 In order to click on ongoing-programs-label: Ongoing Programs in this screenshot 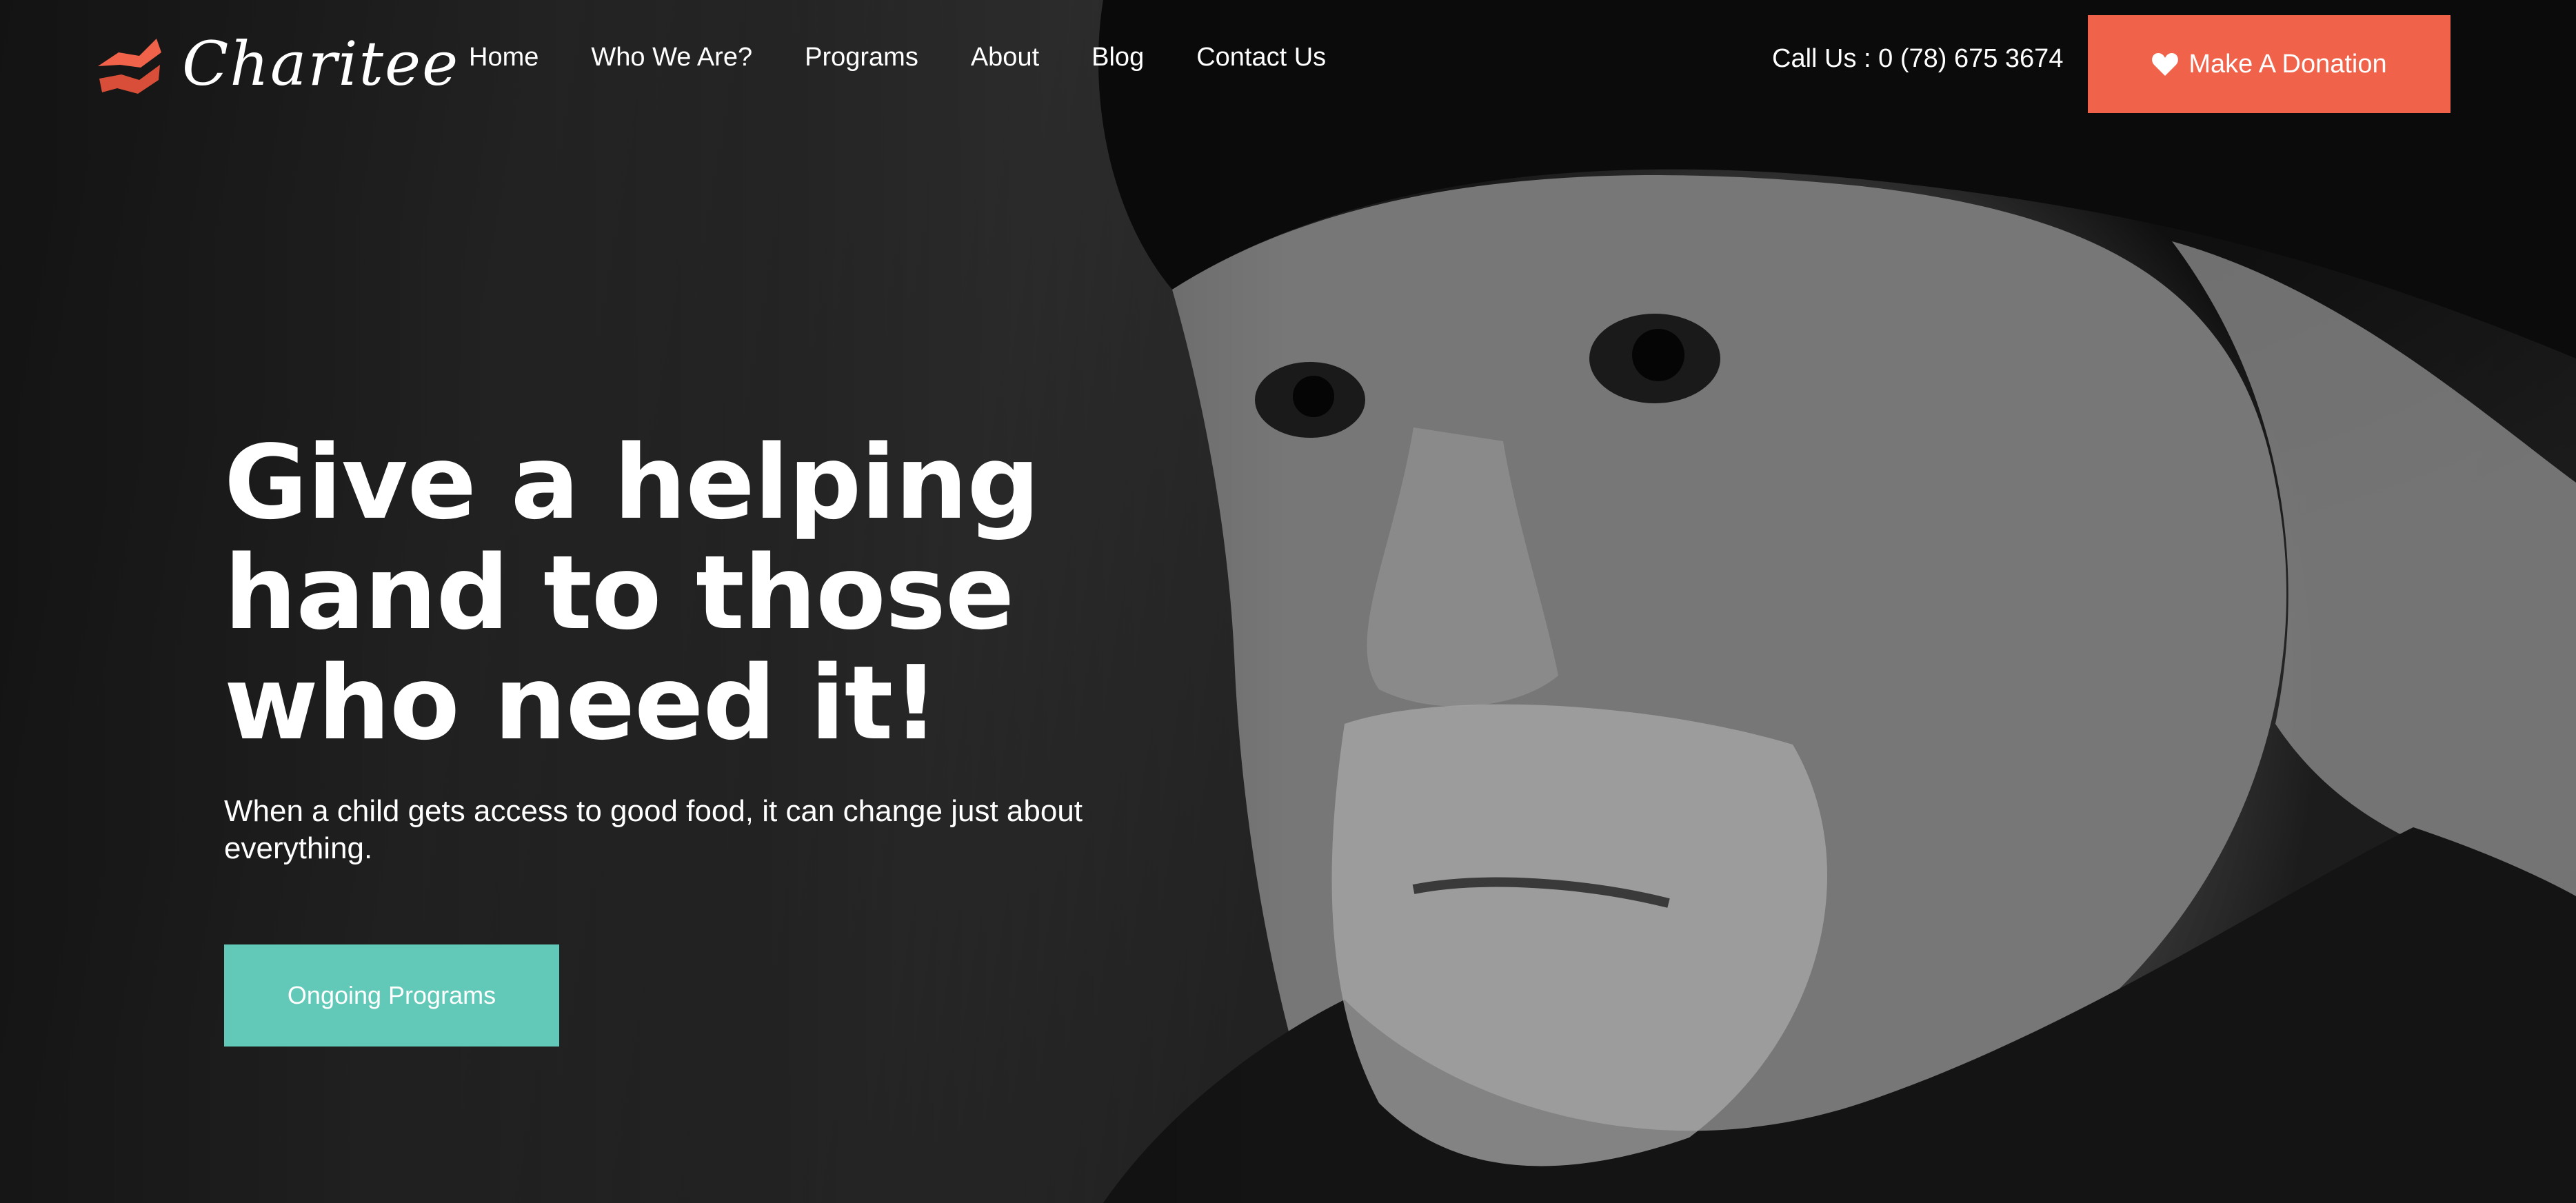, I will do `click(391, 995)`.